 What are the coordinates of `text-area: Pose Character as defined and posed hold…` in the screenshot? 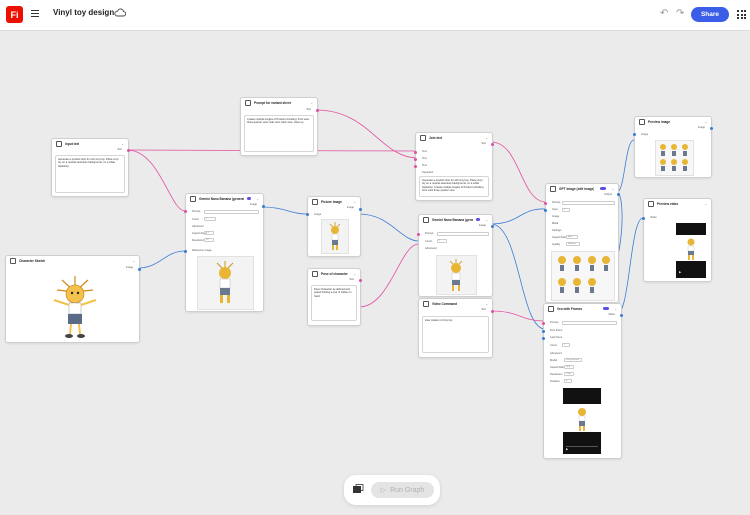 It's located at (334, 303).